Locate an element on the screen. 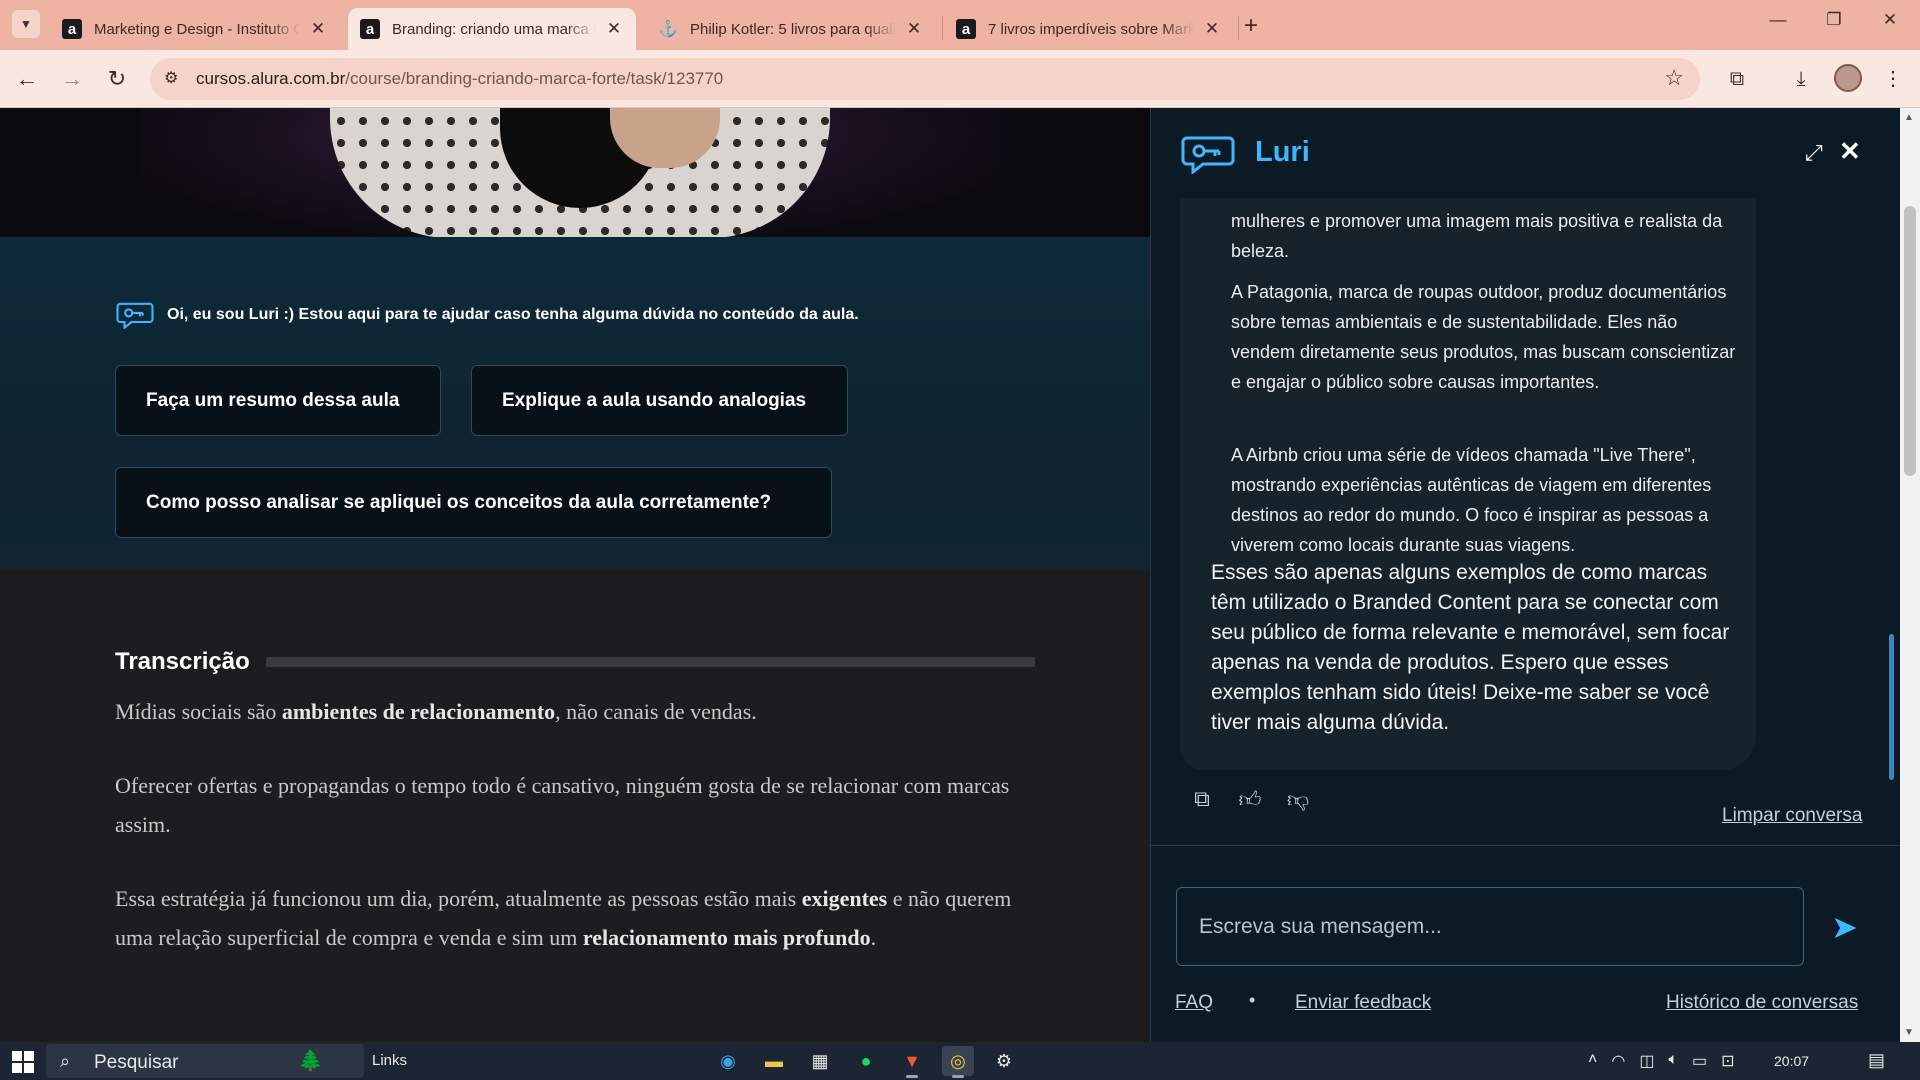  window-close-icon: ✕ is located at coordinates (1890, 20).